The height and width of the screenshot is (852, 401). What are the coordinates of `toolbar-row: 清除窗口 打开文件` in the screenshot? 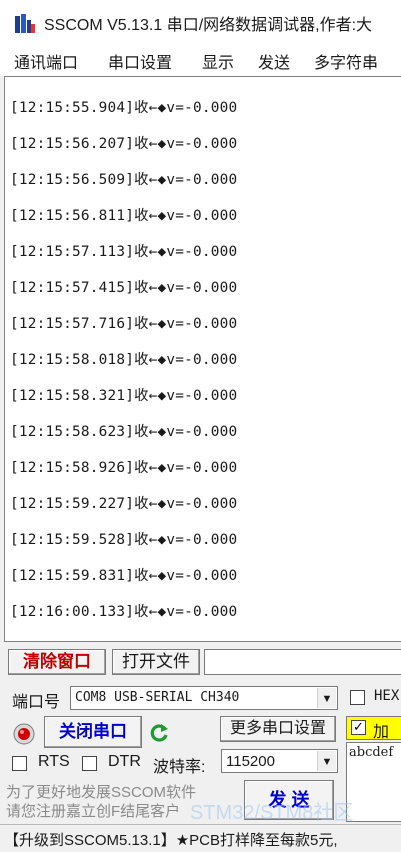 It's located at (200, 662).